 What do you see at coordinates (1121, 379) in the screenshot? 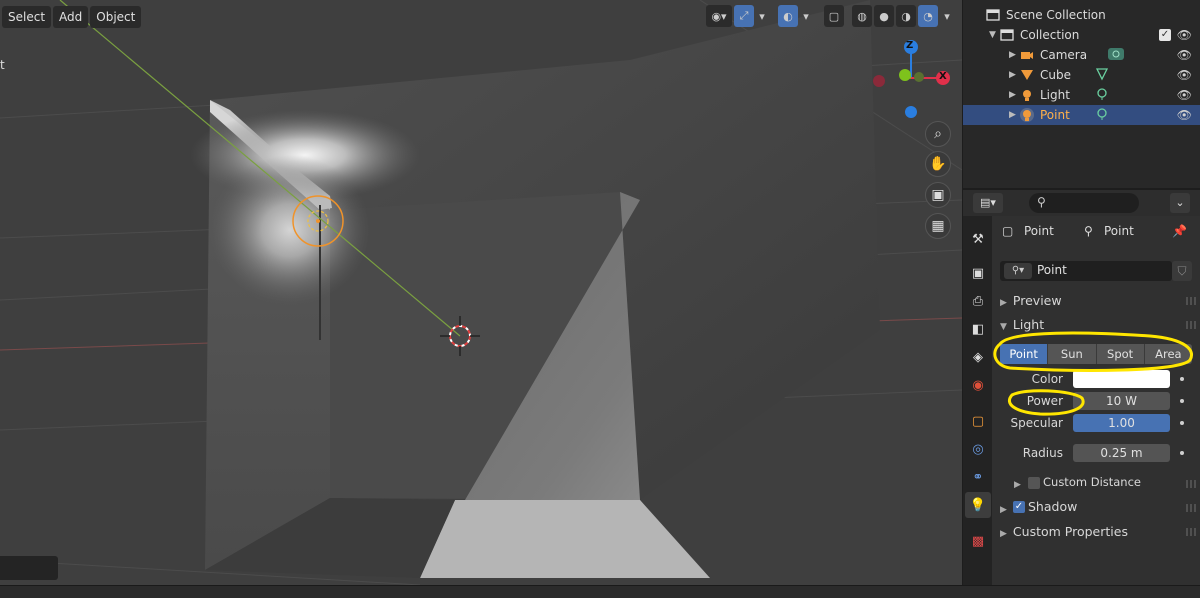
I see `color-swatch` at bounding box center [1121, 379].